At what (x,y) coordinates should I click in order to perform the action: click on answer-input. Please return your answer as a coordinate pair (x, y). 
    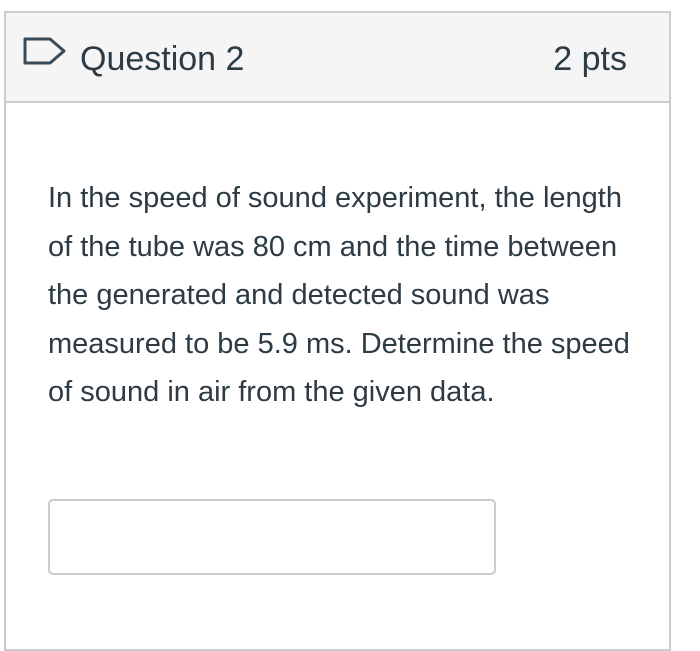
    Looking at the image, I should click on (272, 537).